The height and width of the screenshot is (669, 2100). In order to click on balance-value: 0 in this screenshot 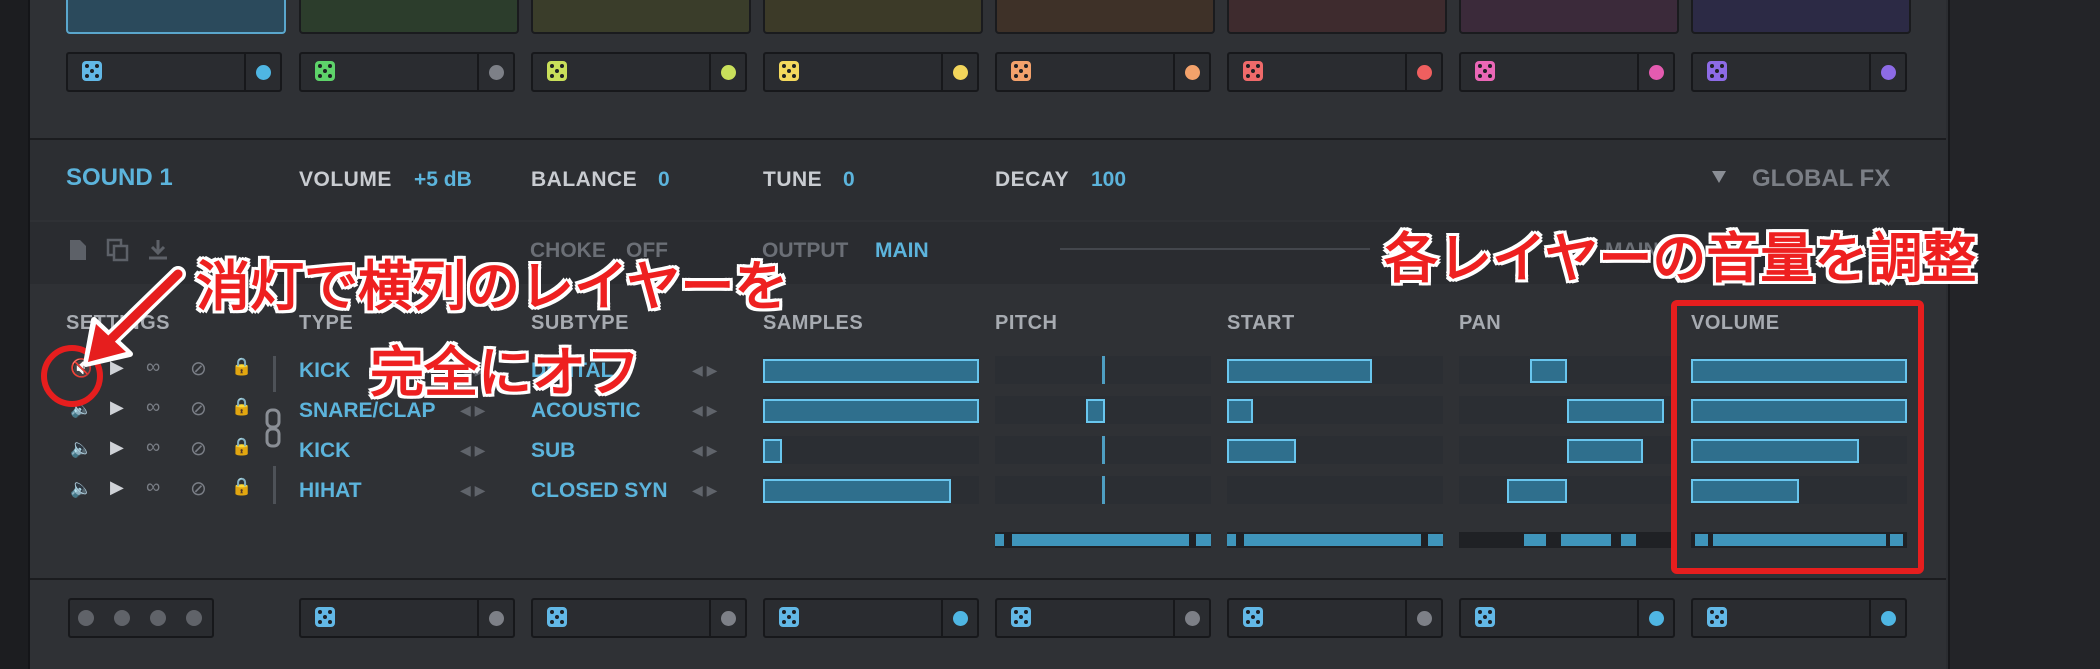, I will do `click(664, 180)`.